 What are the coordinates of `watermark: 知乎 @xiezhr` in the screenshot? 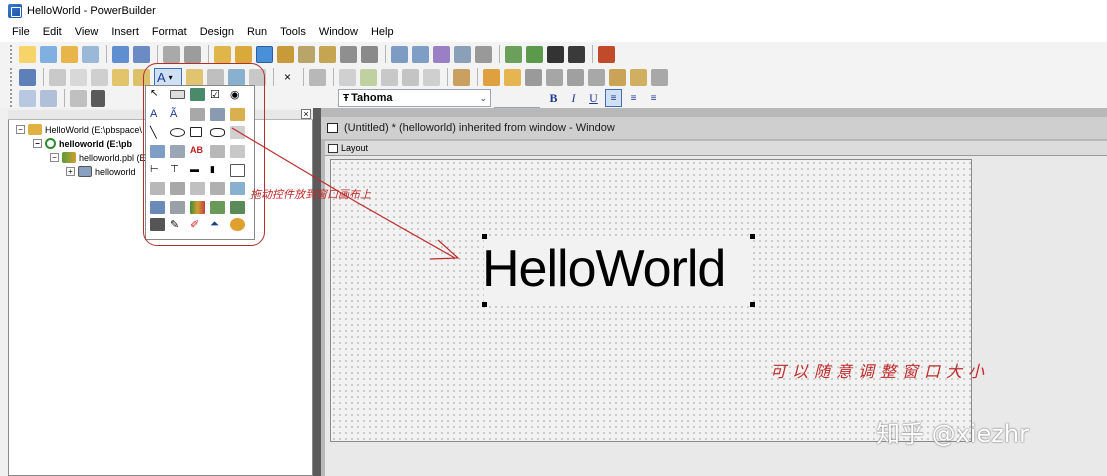 It's located at (952, 434).